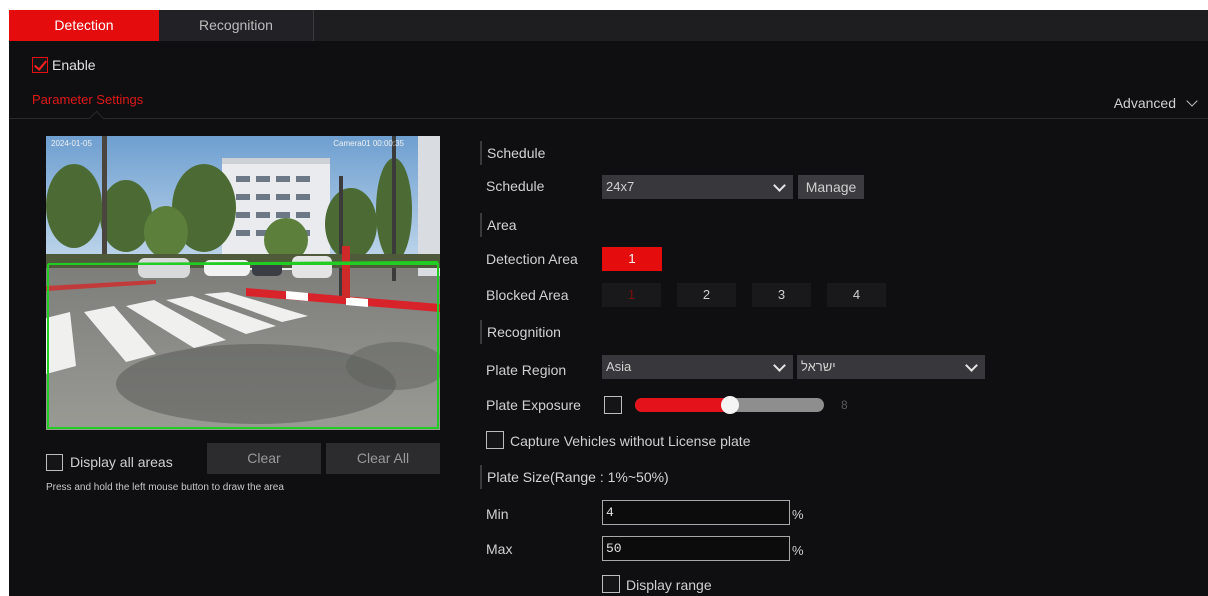 Image resolution: width=1208 pixels, height=596 pixels. Describe the element at coordinates (527, 295) in the screenshot. I see `blocked-area-label: Blocked Area` at that location.